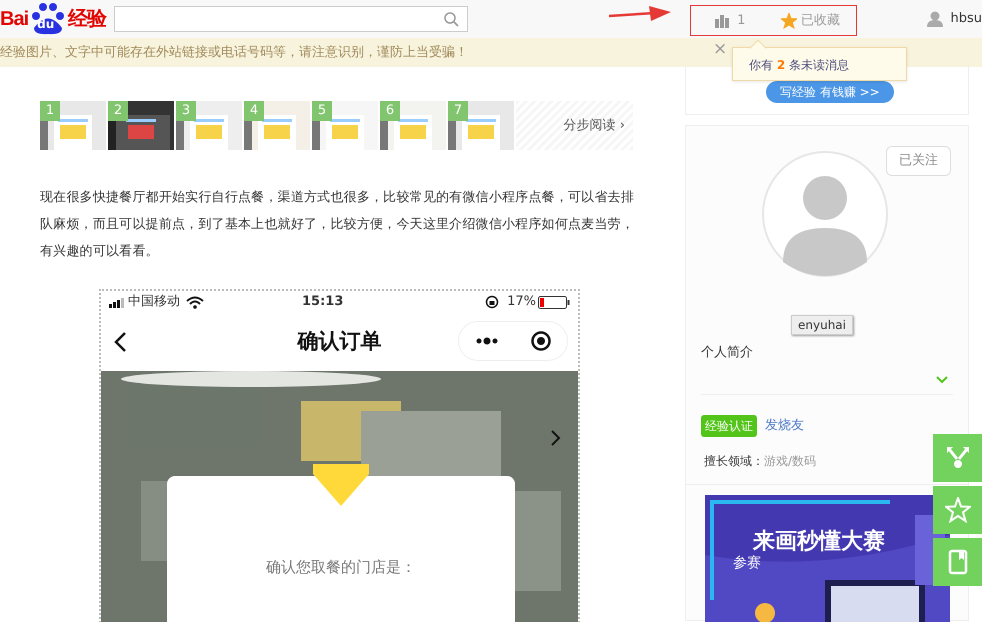  What do you see at coordinates (555, 438) in the screenshot?
I see `chevron-icon` at bounding box center [555, 438].